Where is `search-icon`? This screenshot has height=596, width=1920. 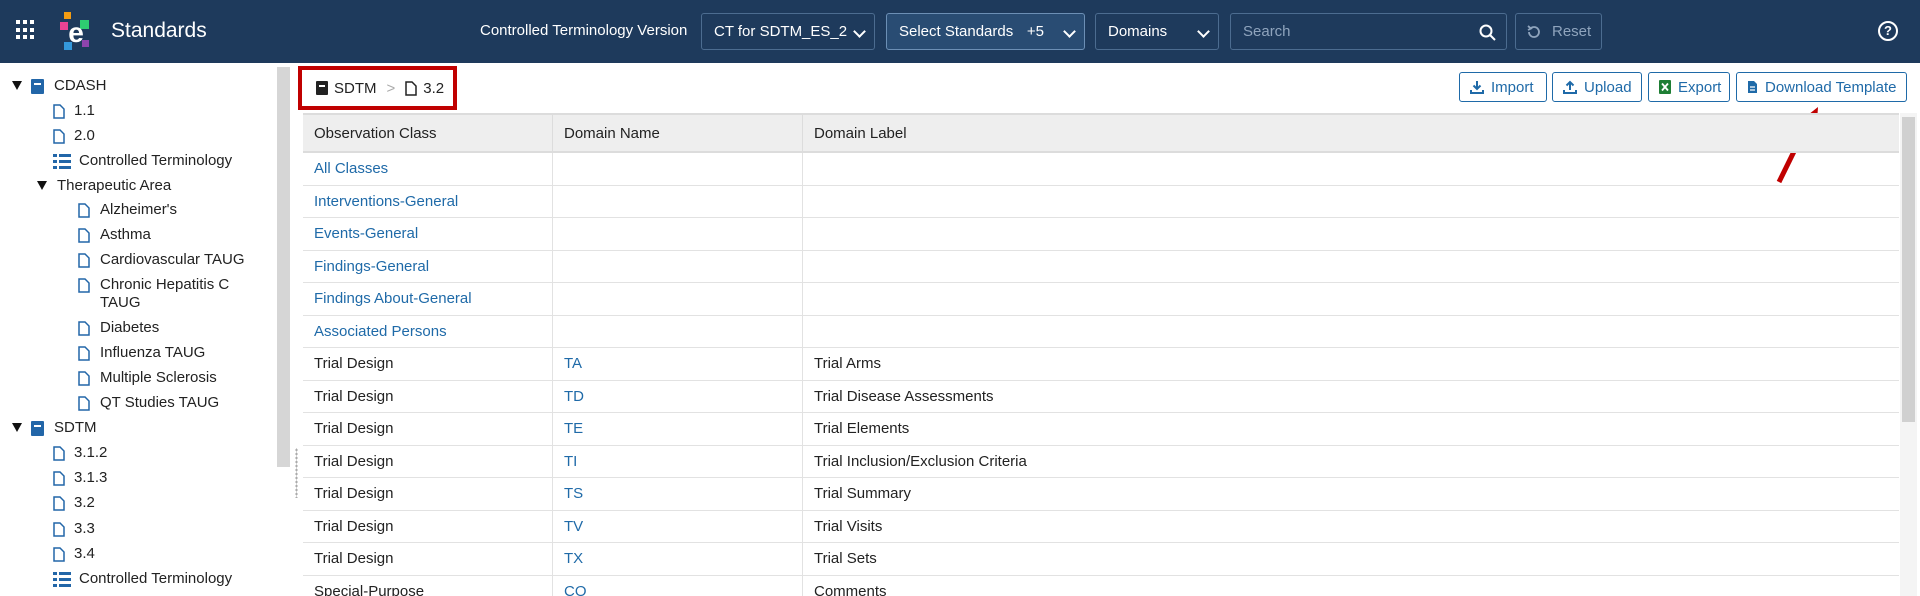 search-icon is located at coordinates (1487, 32).